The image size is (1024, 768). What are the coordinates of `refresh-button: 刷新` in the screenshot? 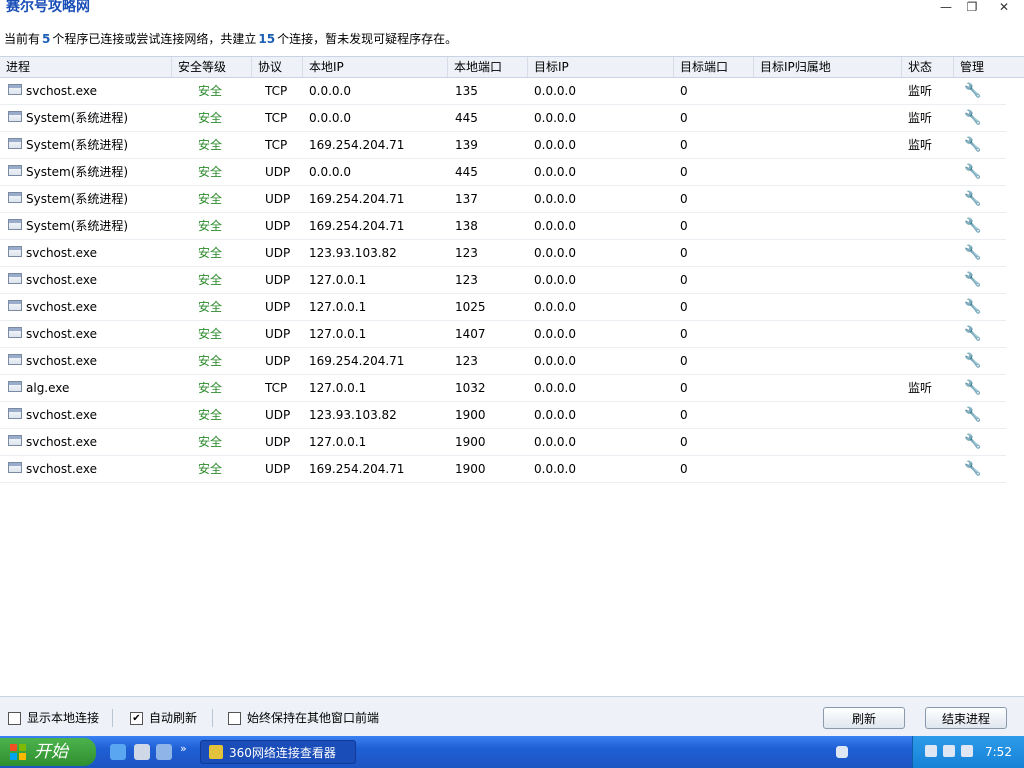 It's located at (864, 718).